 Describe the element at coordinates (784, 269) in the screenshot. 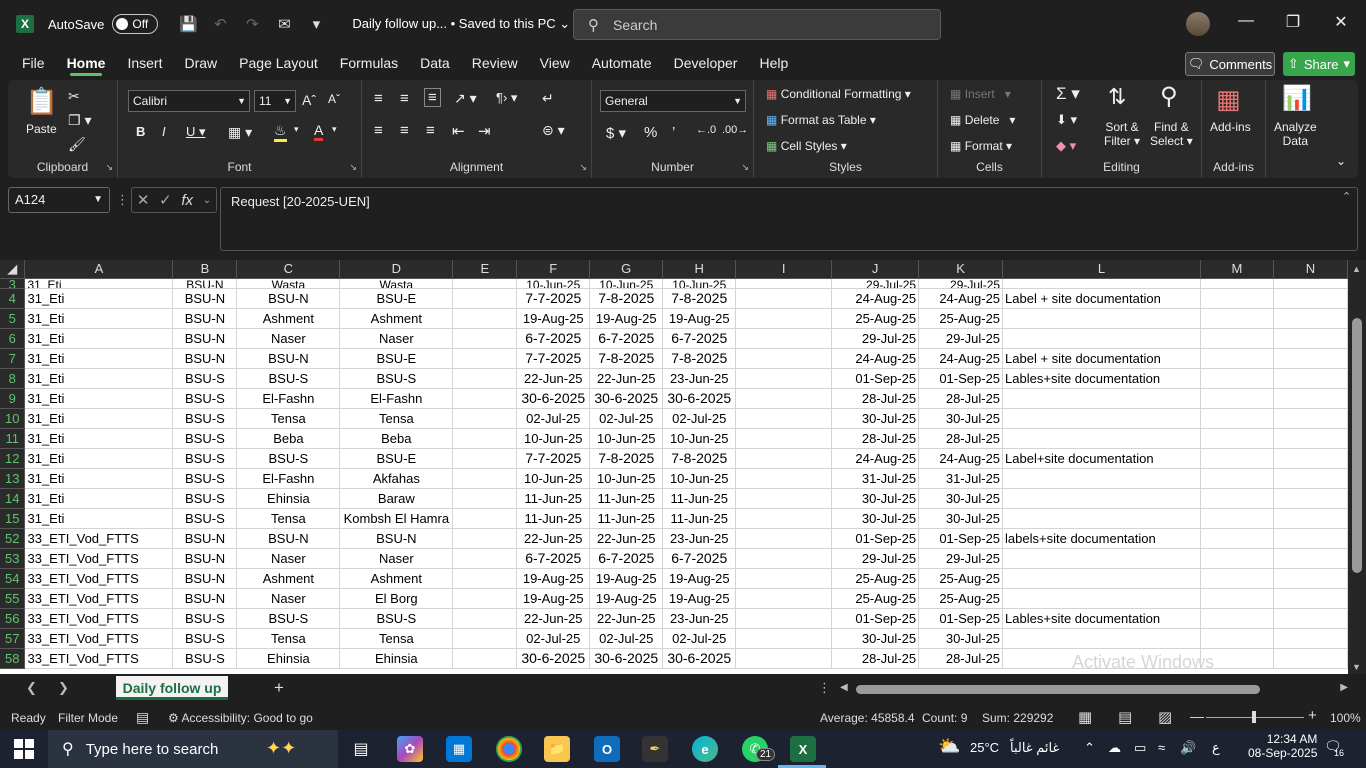

I see `column-header-i: I` at that location.